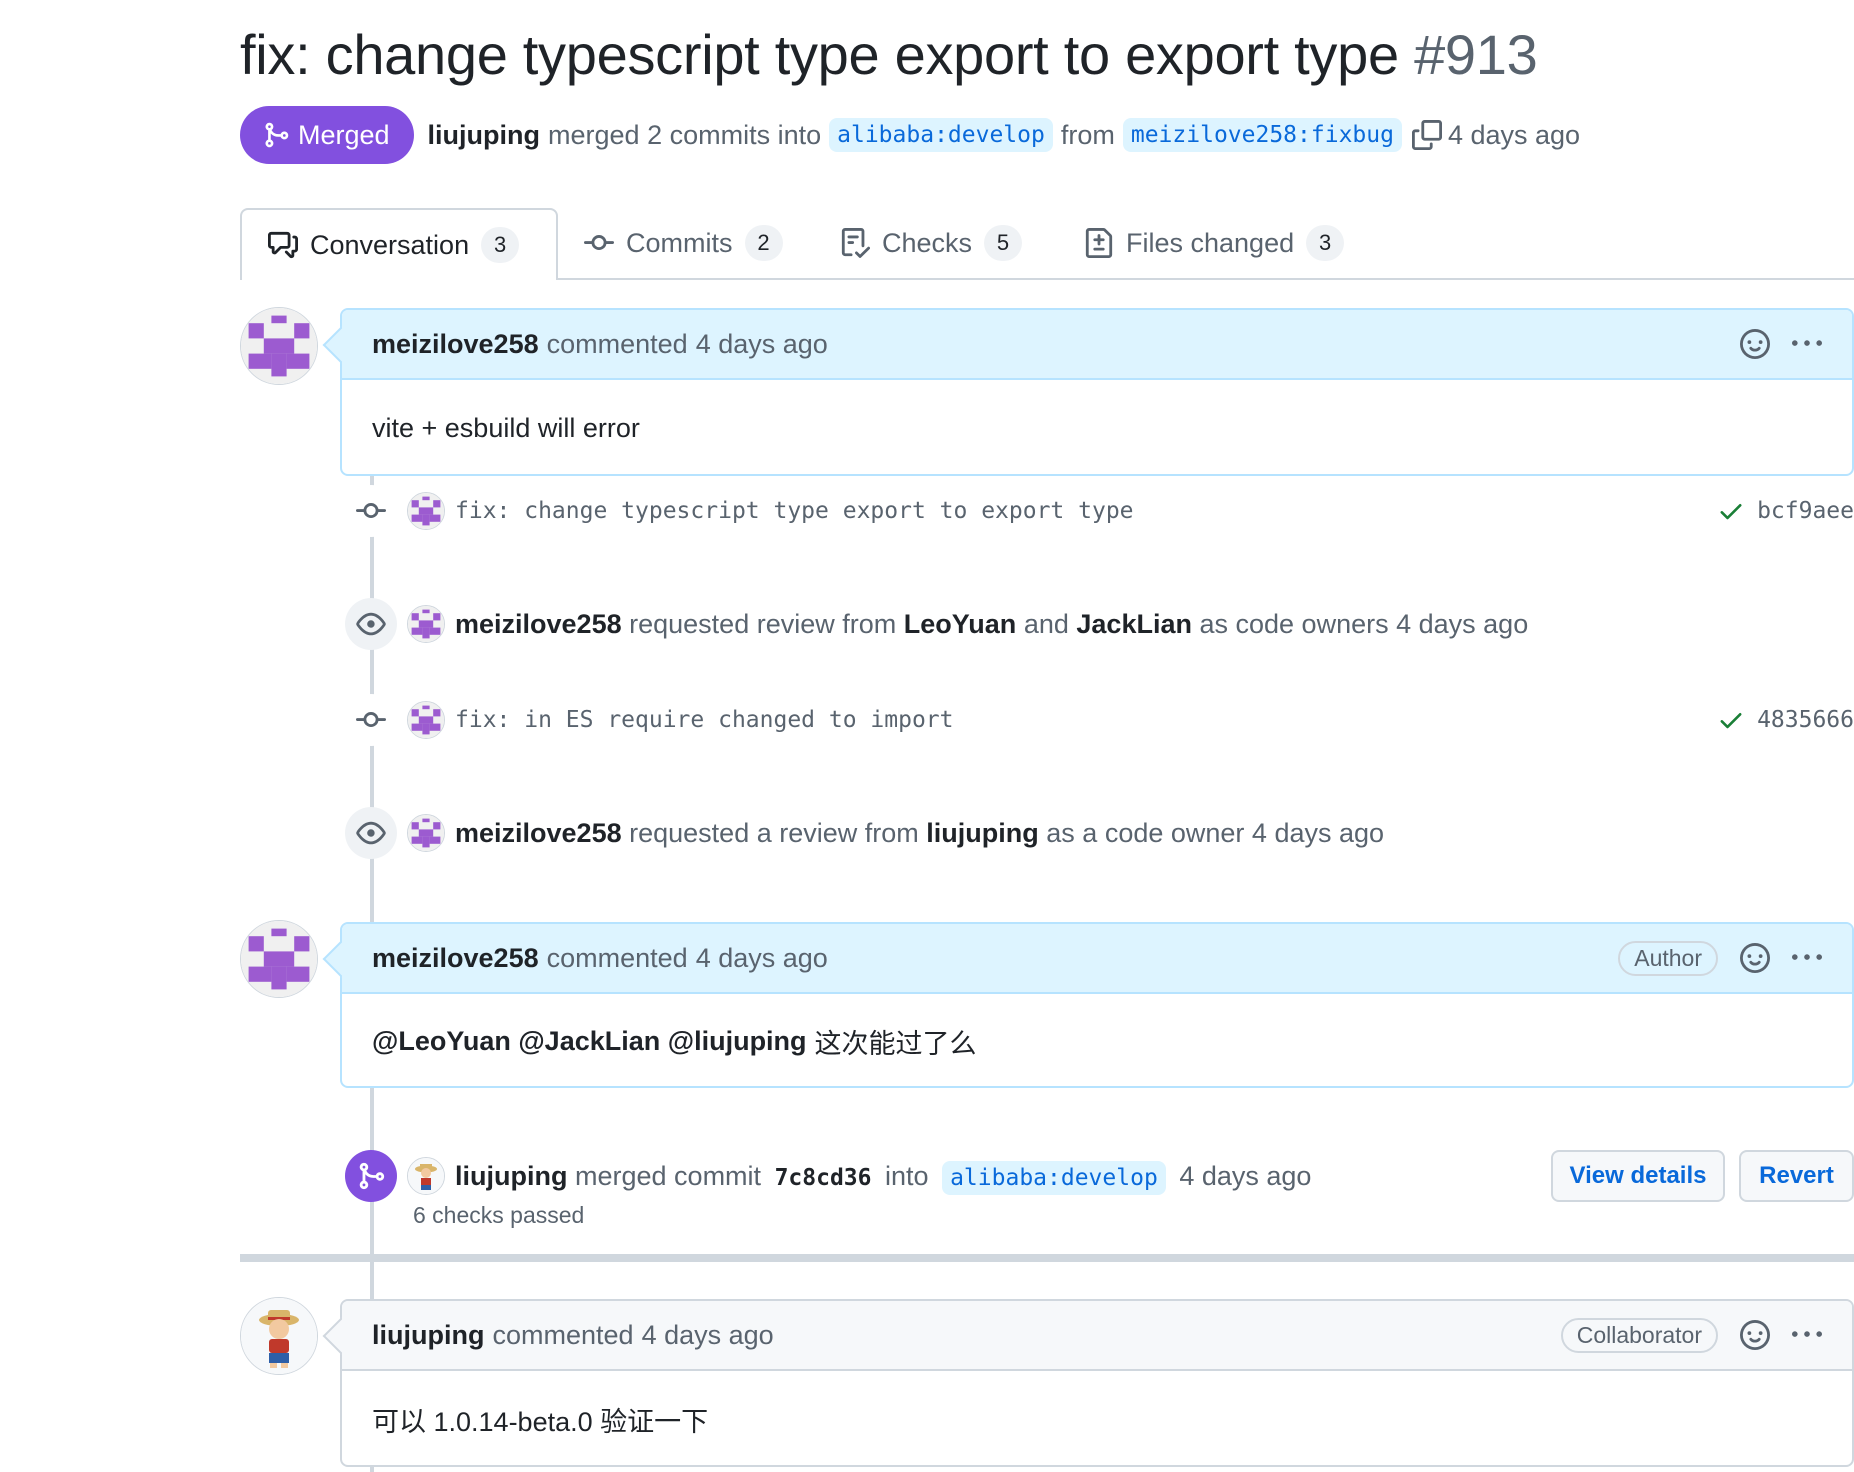 This screenshot has height=1472, width=1854. What do you see at coordinates (668, 1175) in the screenshot?
I see `event-text: merged commit` at bounding box center [668, 1175].